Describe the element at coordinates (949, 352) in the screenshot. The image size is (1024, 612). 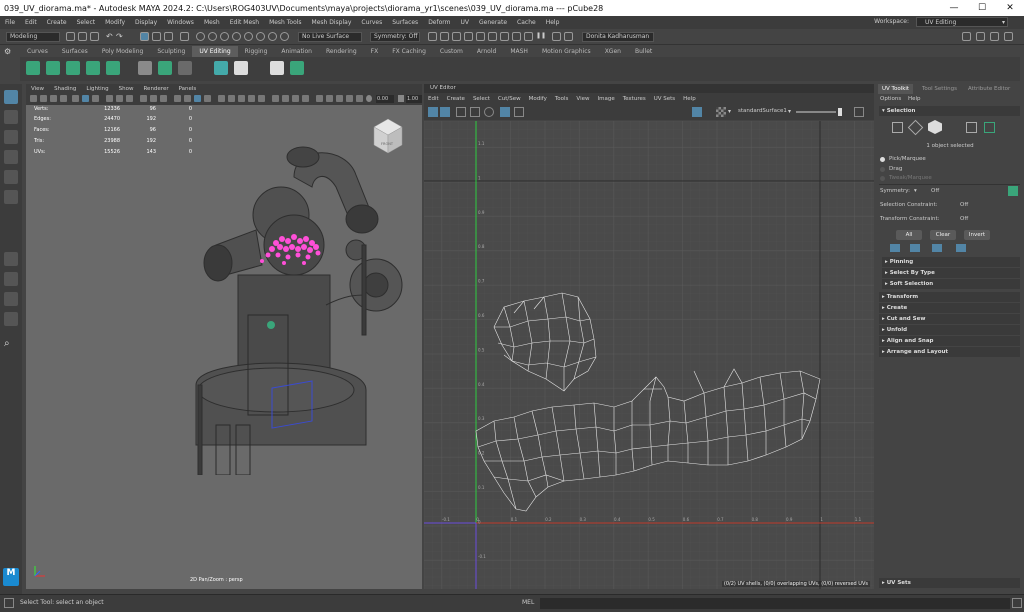
I see `section-arrange-and-layout: ▸ Arrange and Layout` at that location.